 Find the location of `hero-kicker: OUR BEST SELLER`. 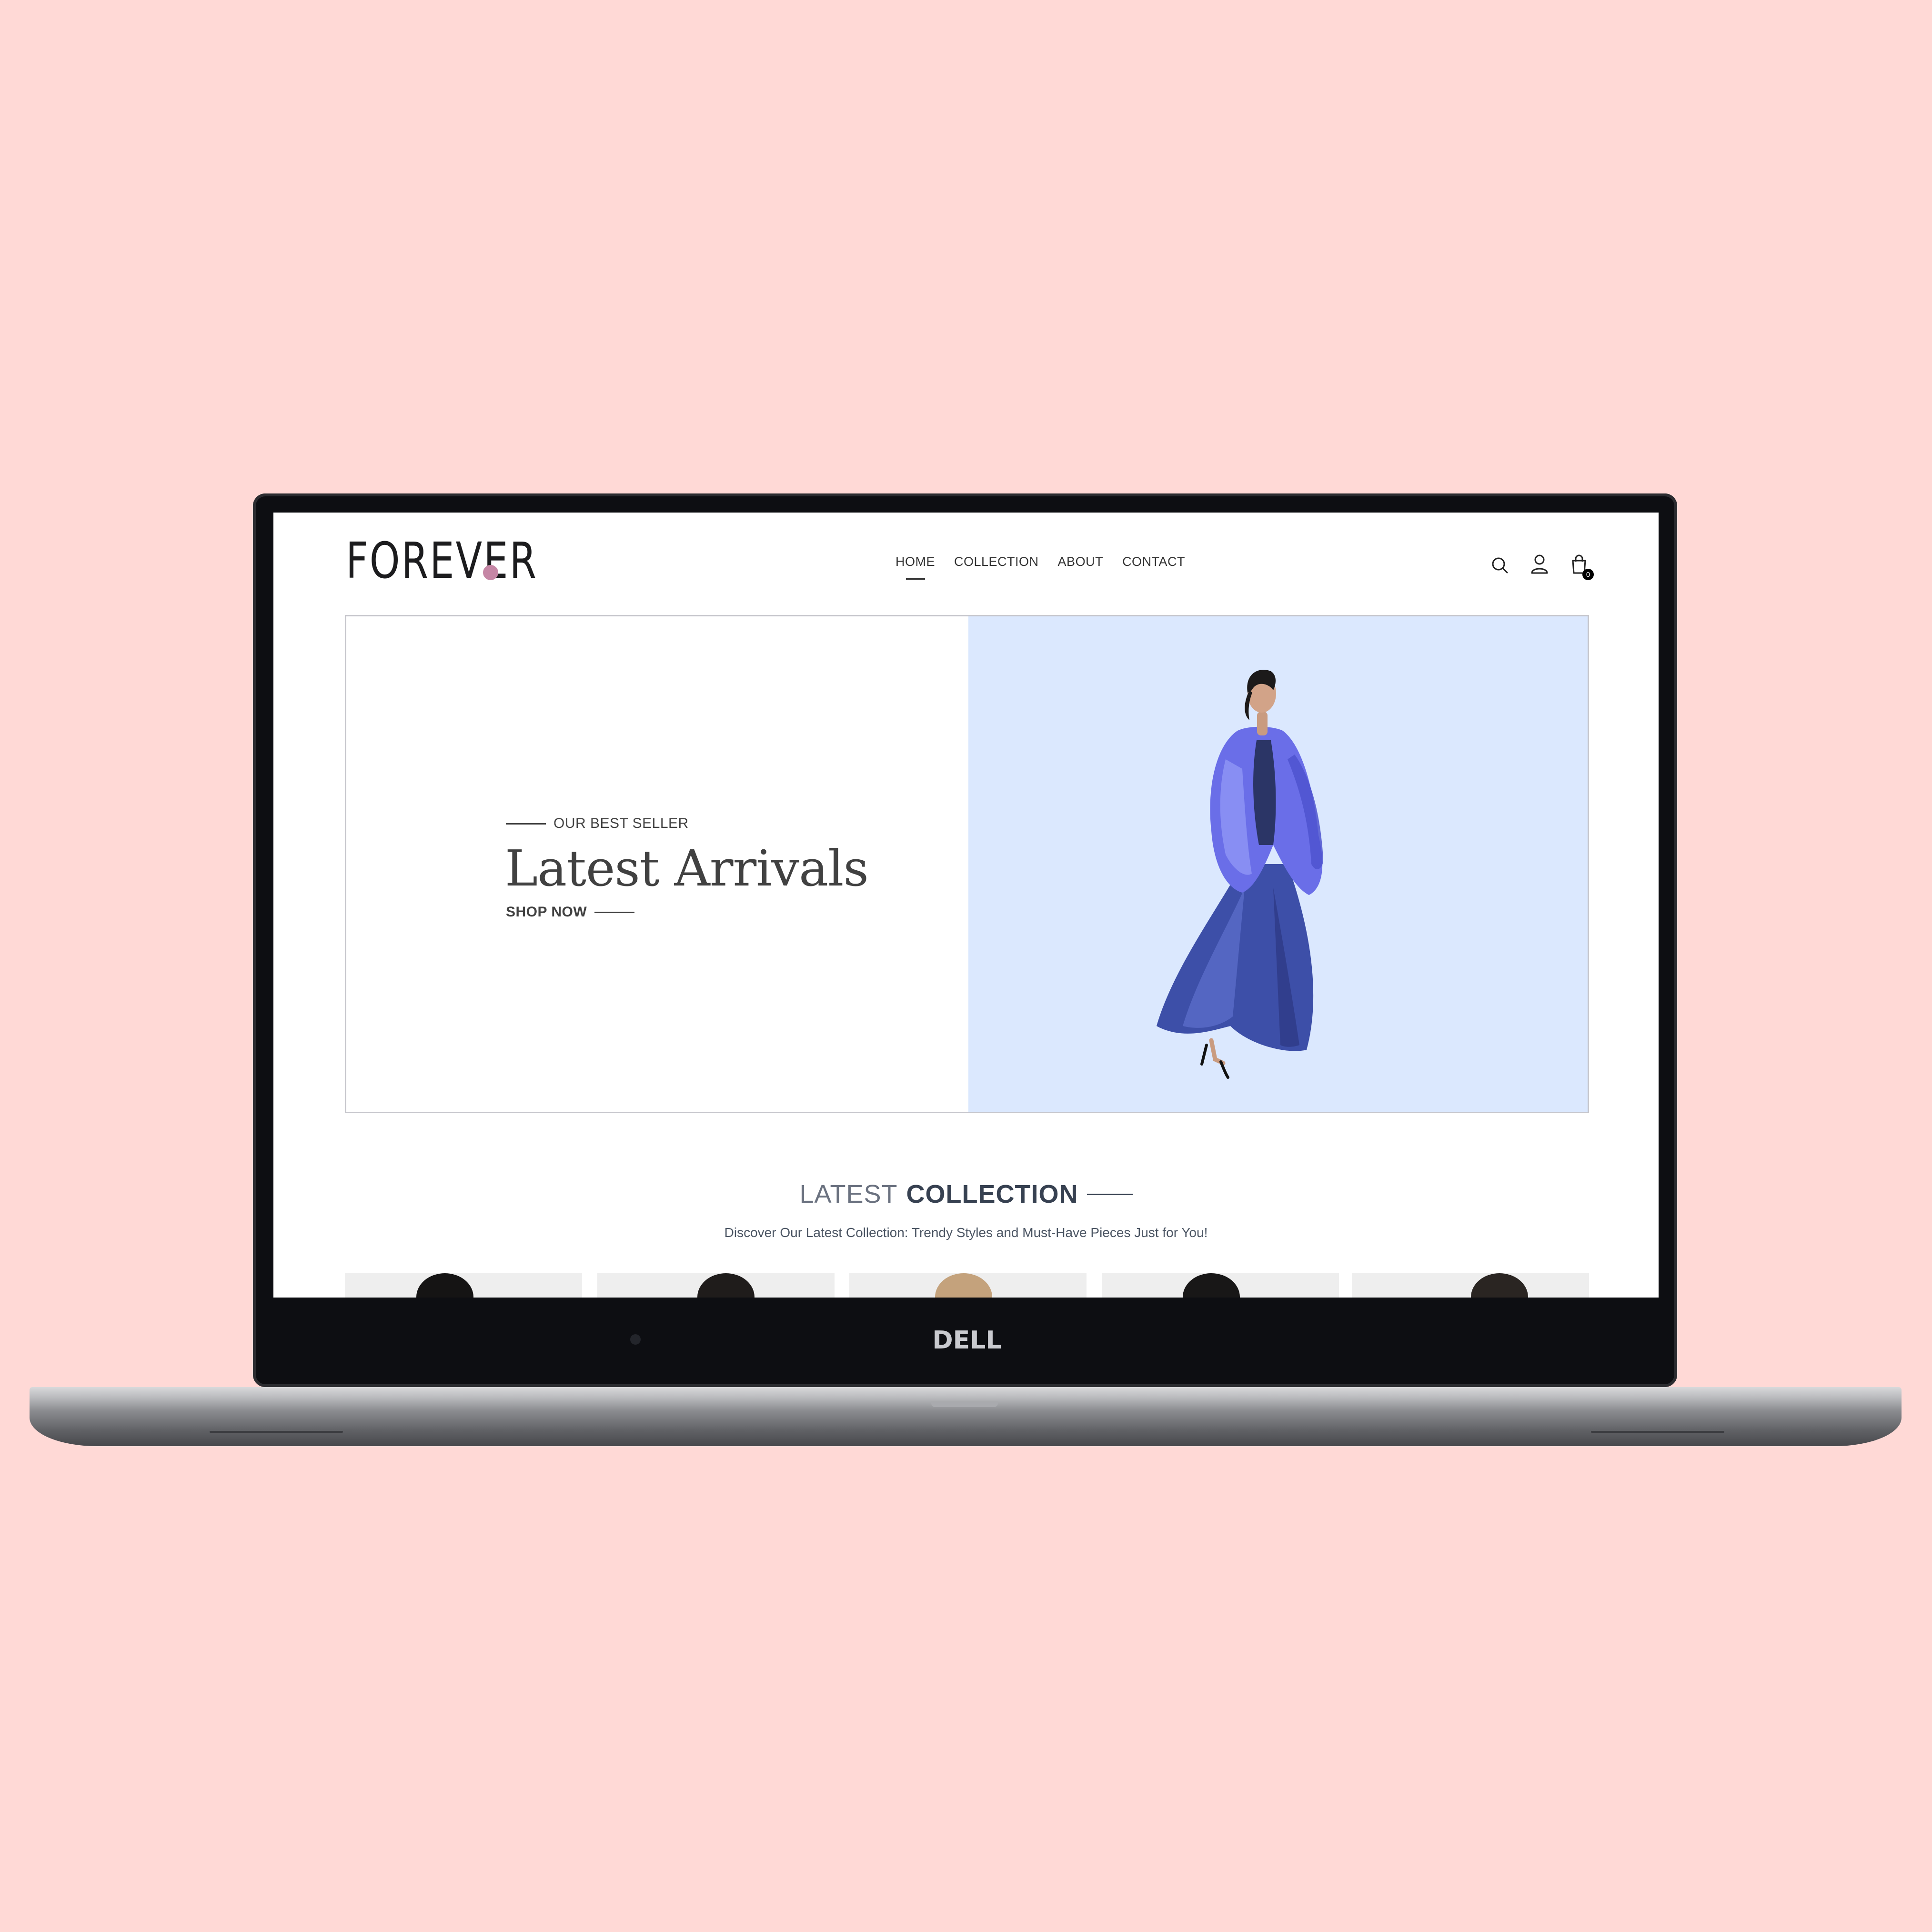

hero-kicker: OUR BEST SELLER is located at coordinates (597, 824).